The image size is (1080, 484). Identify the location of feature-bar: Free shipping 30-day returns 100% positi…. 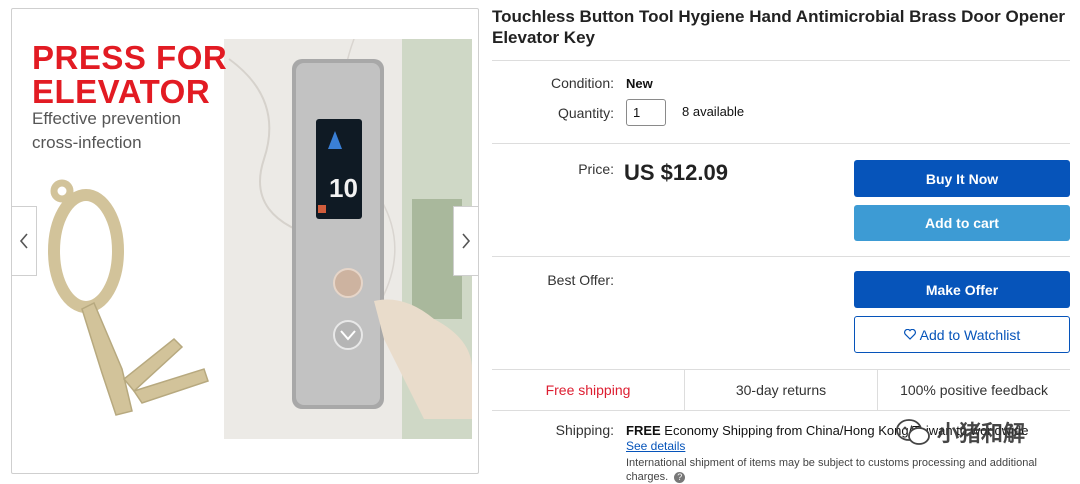
(781, 390).